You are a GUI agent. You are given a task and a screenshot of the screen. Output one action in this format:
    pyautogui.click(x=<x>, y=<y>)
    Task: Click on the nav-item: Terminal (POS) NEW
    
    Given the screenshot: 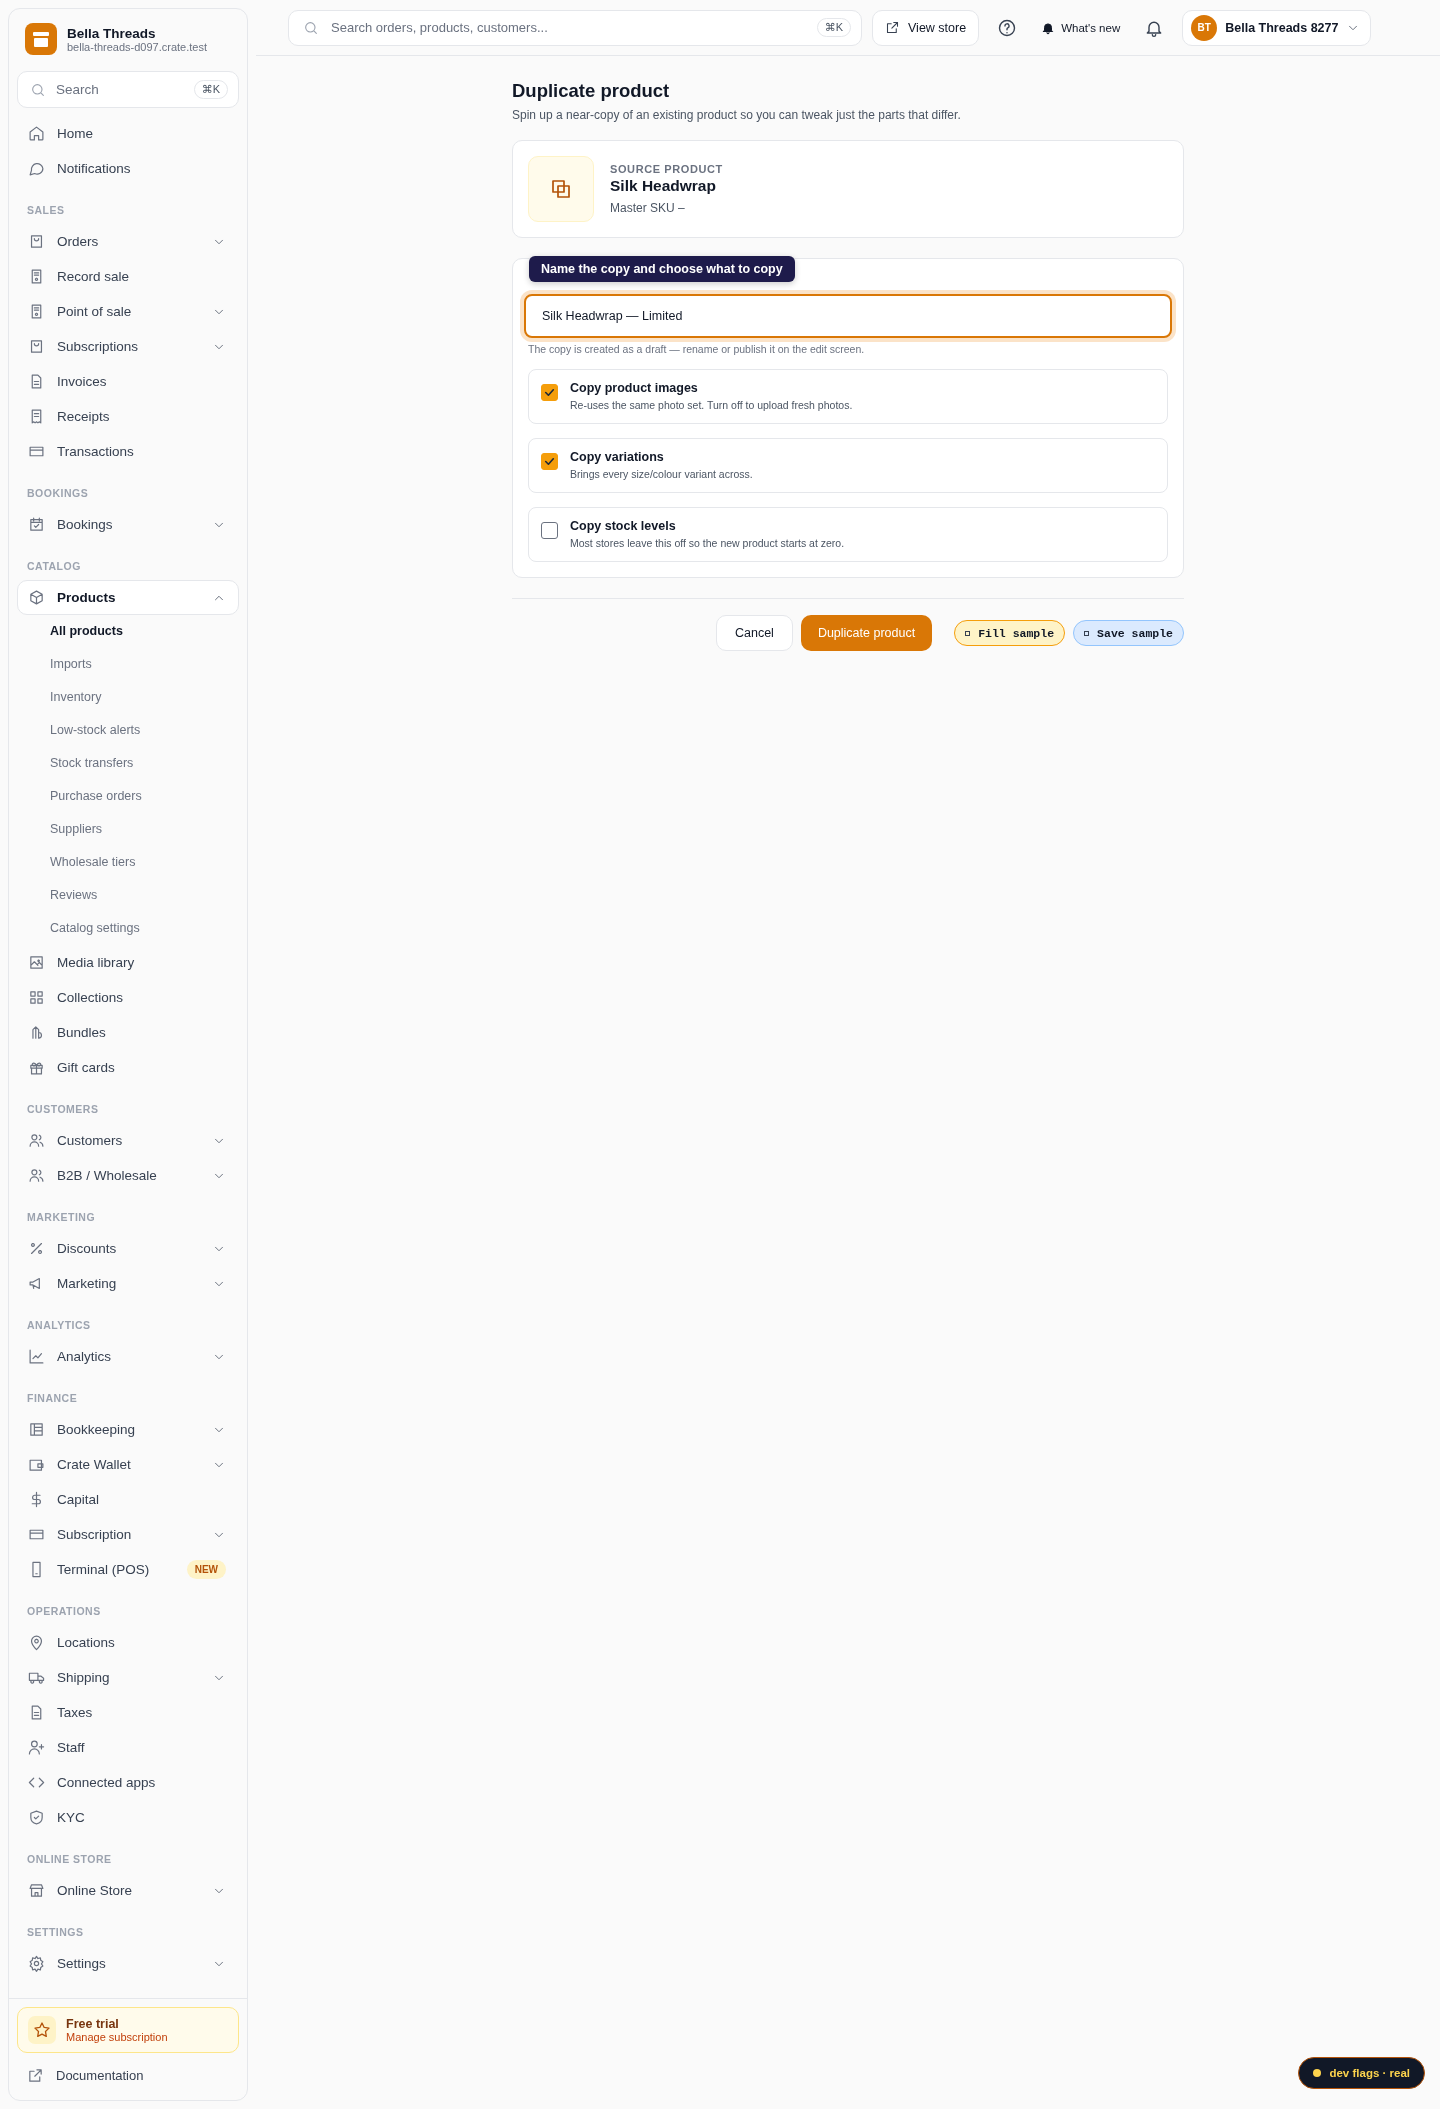 What is the action you would take?
    pyautogui.click(x=128, y=1569)
    